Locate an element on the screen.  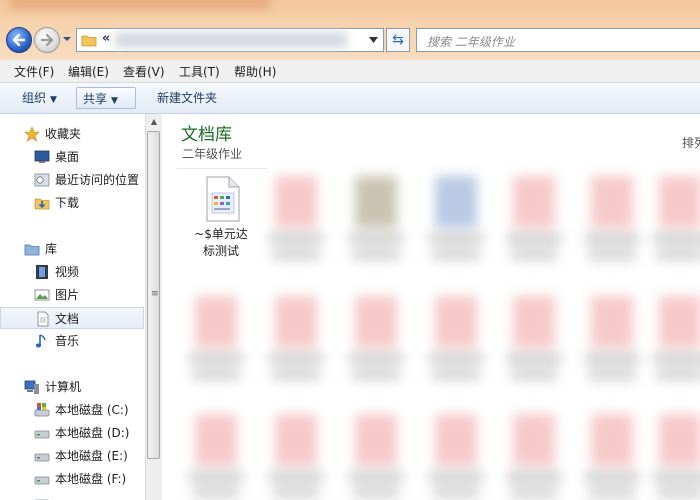
nav-item-label: 本地磁盘 (C:) is located at coordinates (92, 410).